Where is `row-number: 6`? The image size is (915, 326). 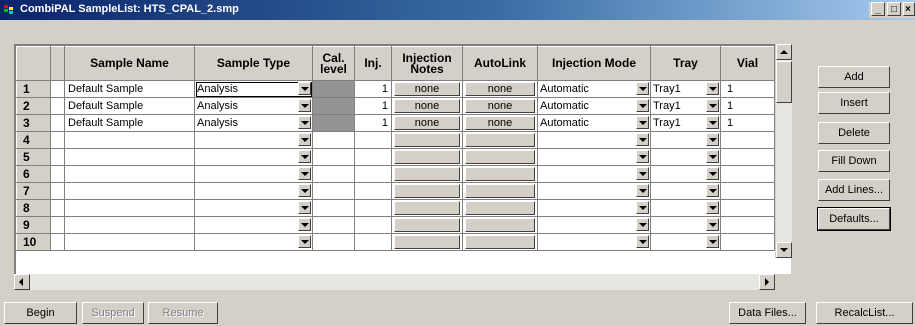
row-number: 6 is located at coordinates (33, 174).